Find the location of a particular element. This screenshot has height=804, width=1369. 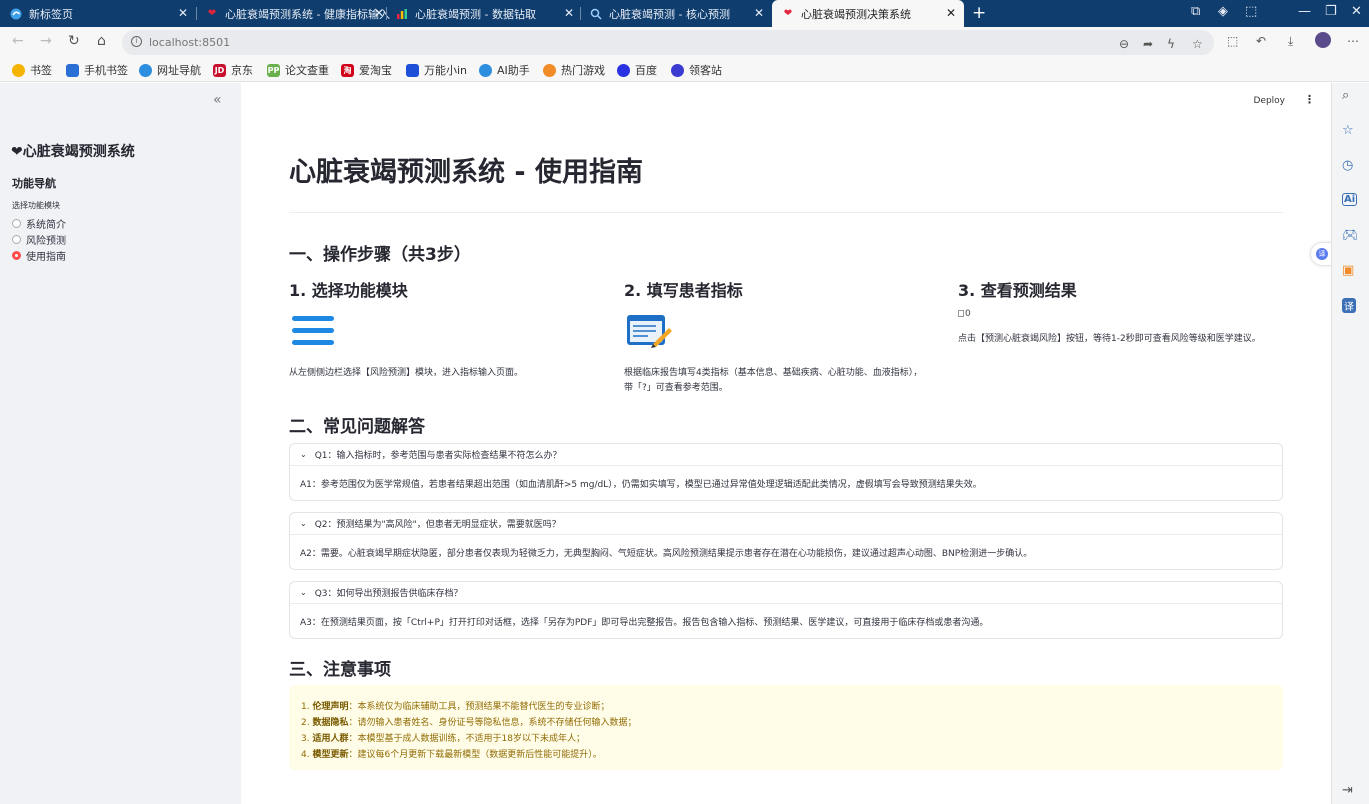

bookmark-item: AI助手 is located at coordinates (504, 70).